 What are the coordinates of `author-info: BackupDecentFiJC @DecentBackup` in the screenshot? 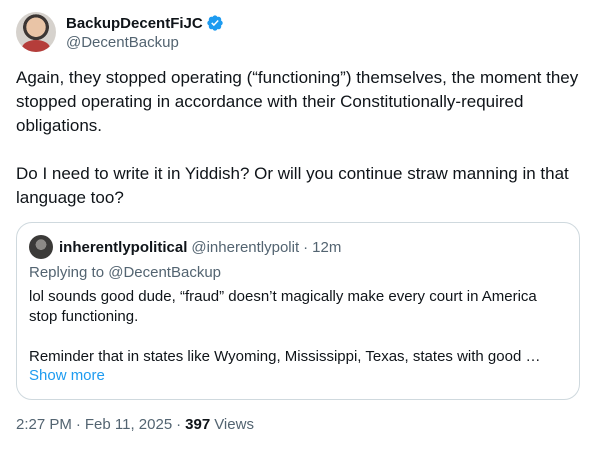 It's located at (145, 32).